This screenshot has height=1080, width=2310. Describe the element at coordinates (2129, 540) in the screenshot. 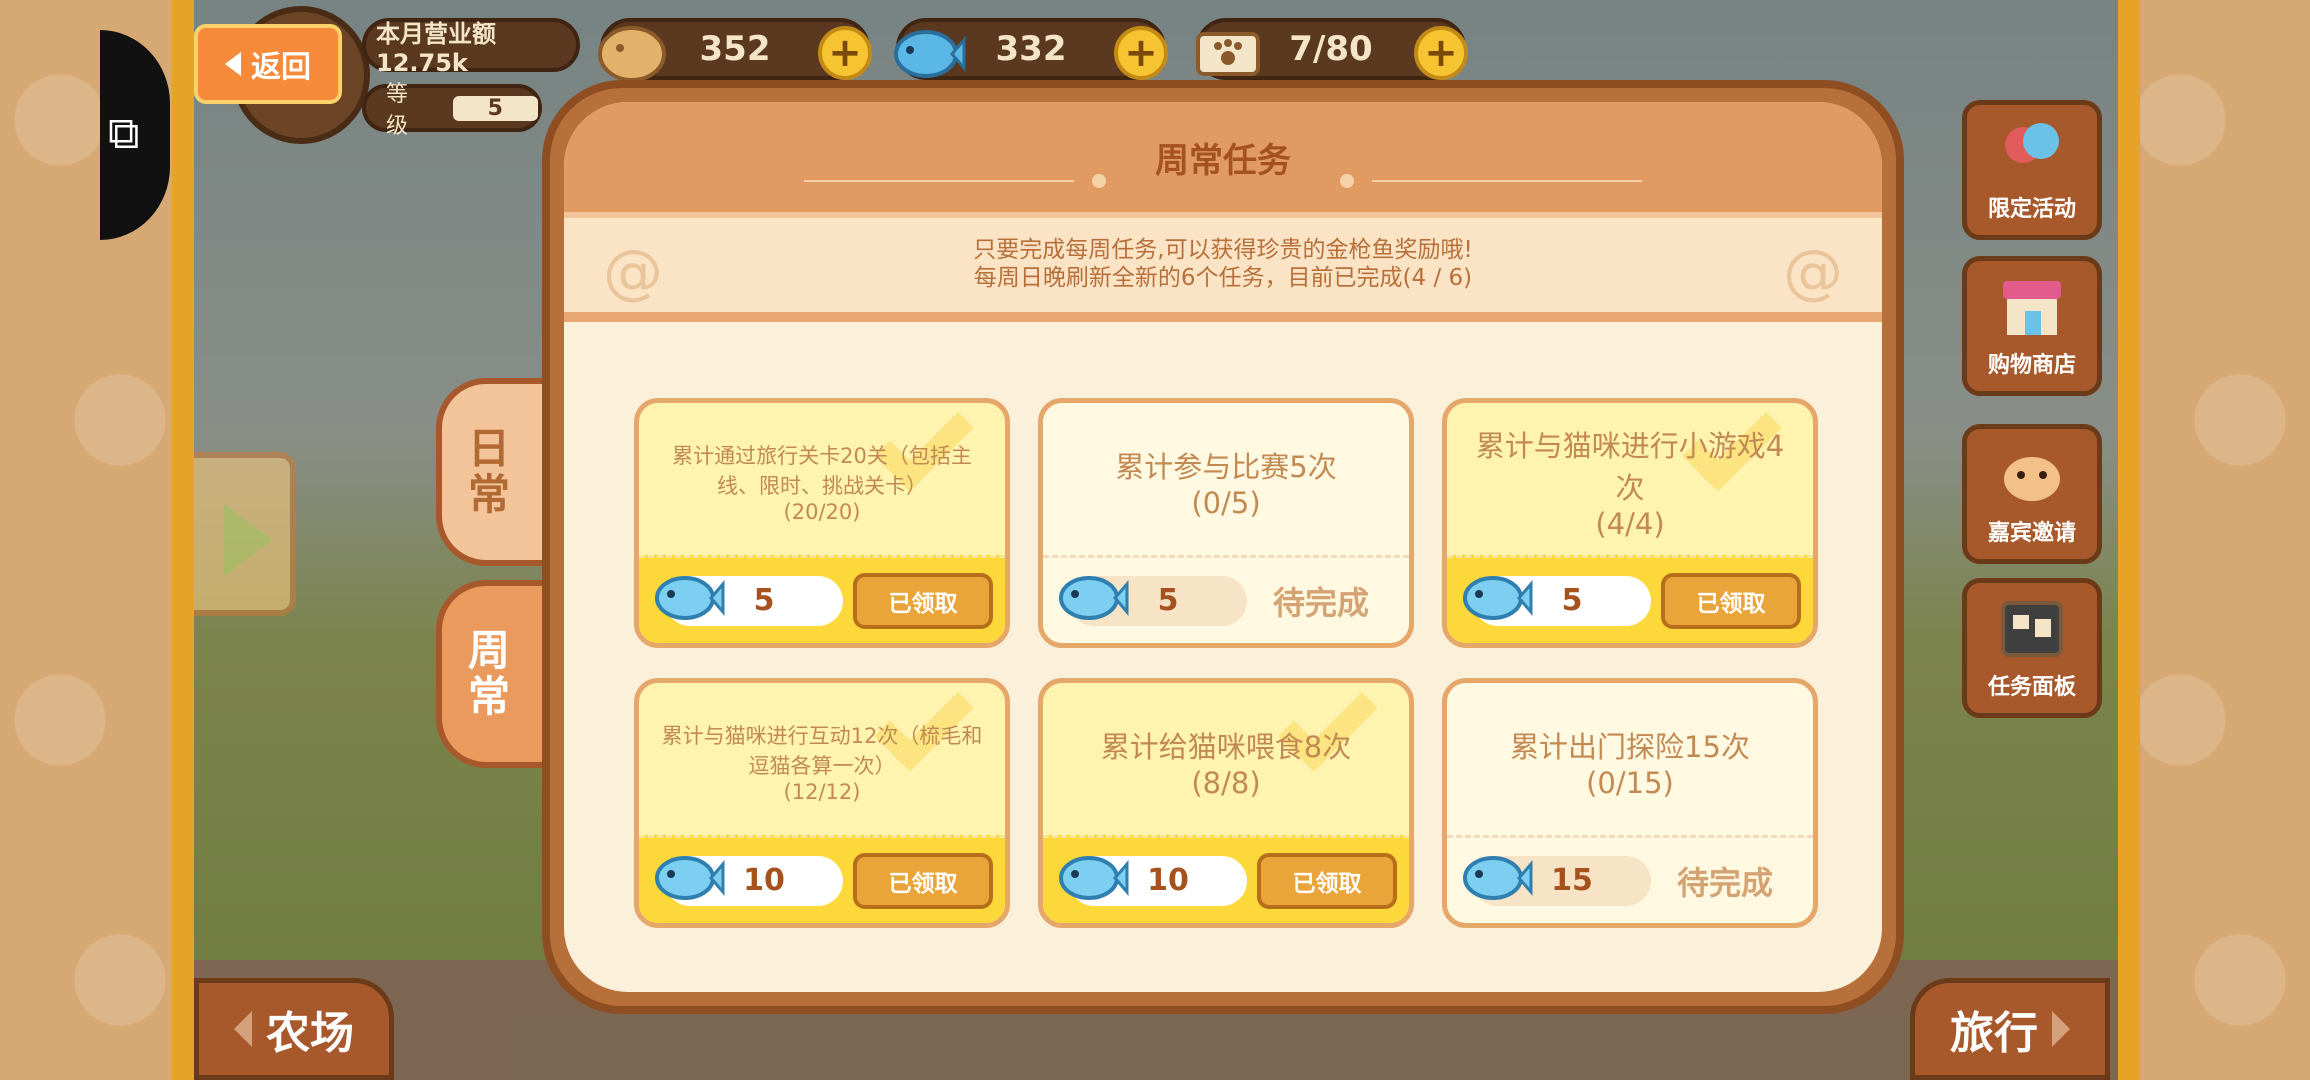

I see `right-pillar` at that location.